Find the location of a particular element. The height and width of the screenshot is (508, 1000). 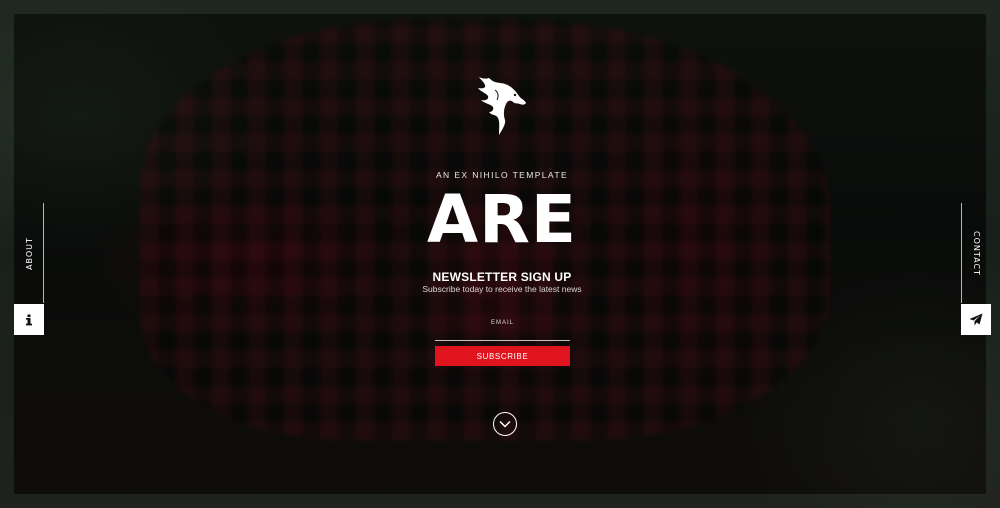

info-icon is located at coordinates (29, 319).